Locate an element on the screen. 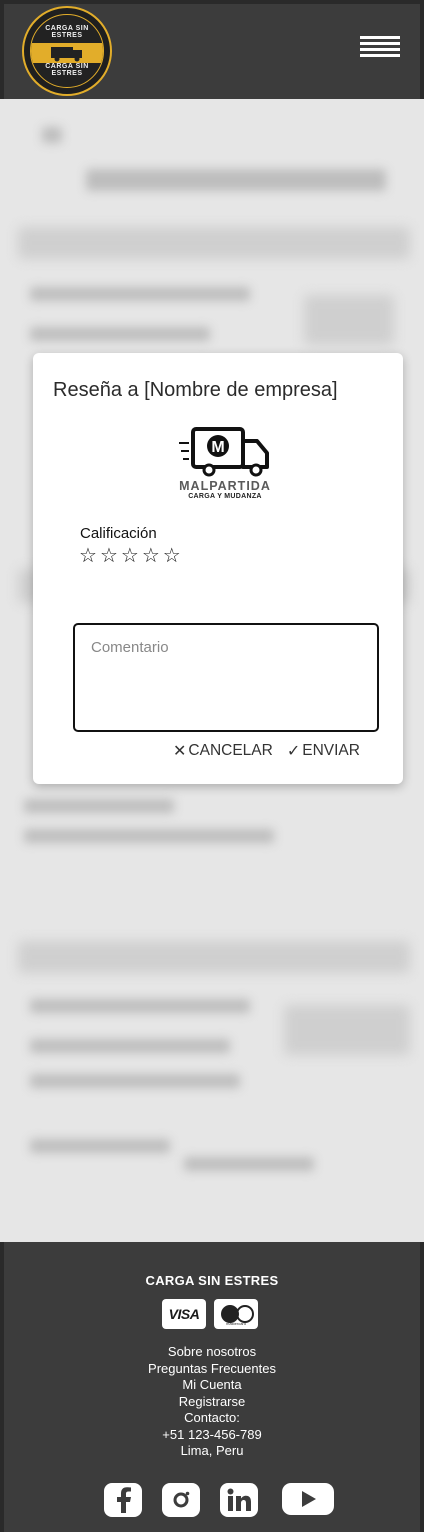 The width and height of the screenshot is (424, 1532). social-links is located at coordinates (219, 1500).